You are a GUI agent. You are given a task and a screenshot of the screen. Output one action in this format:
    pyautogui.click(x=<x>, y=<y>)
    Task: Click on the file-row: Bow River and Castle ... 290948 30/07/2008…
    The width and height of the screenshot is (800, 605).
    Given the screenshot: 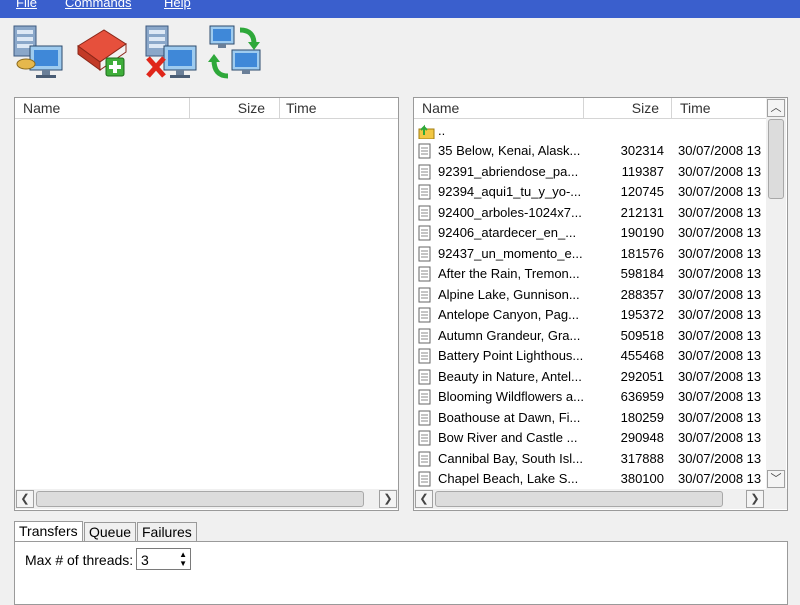 What is the action you would take?
    pyautogui.click(x=590, y=438)
    